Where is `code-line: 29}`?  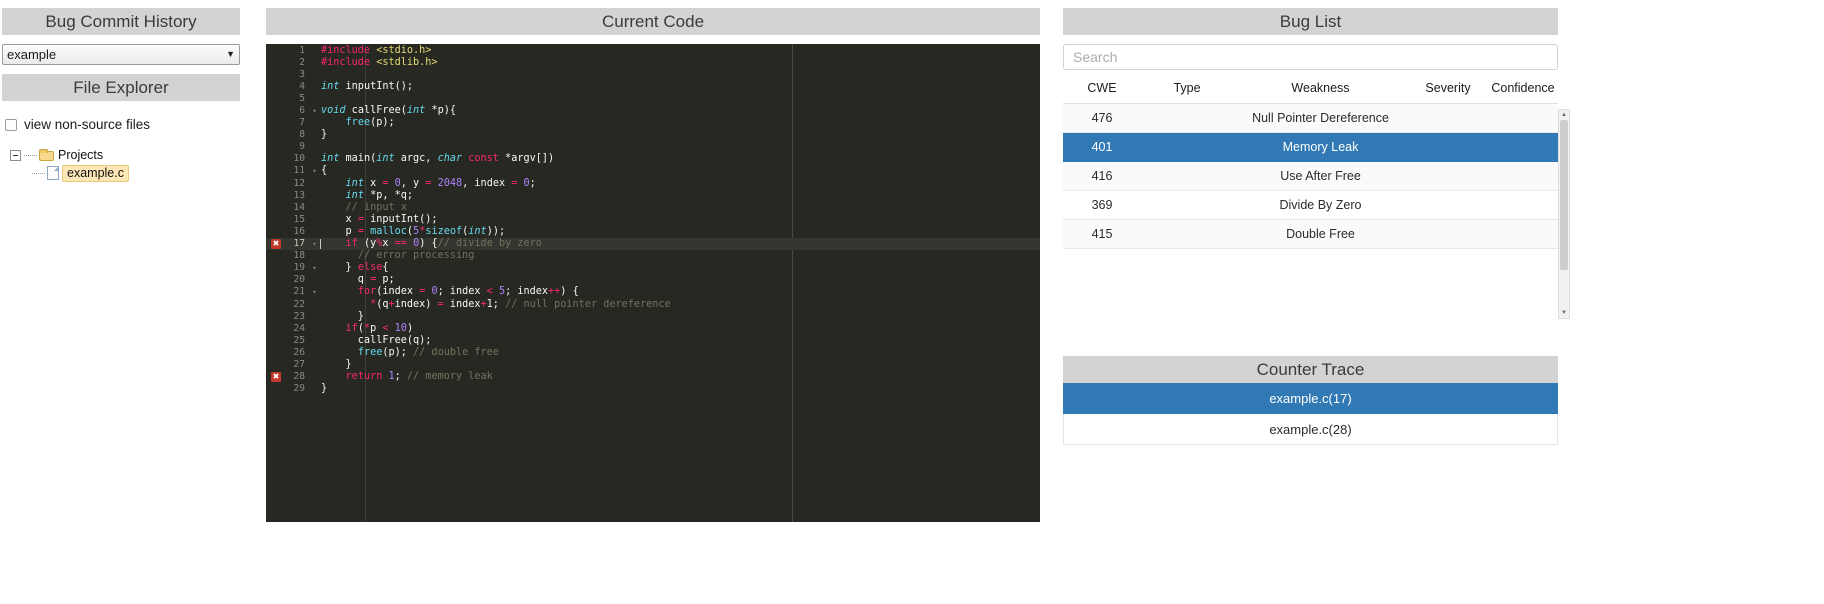
code-line: 29} is located at coordinates (653, 389).